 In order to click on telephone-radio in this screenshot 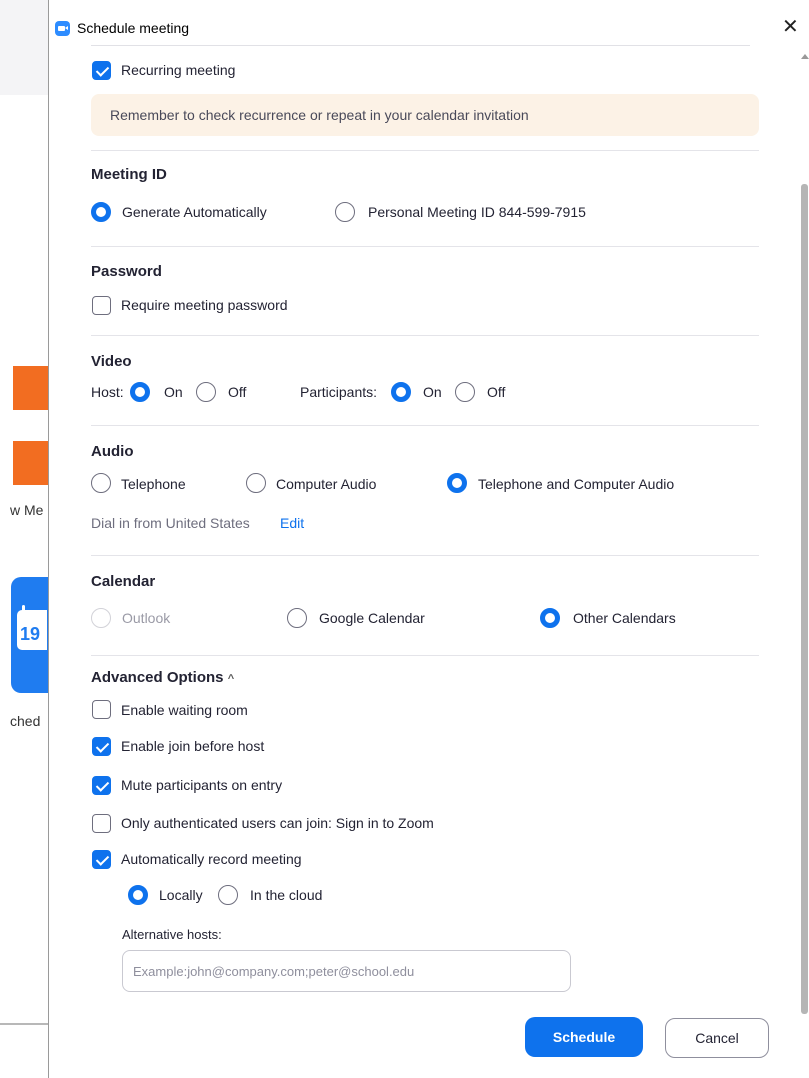, I will do `click(101, 483)`.